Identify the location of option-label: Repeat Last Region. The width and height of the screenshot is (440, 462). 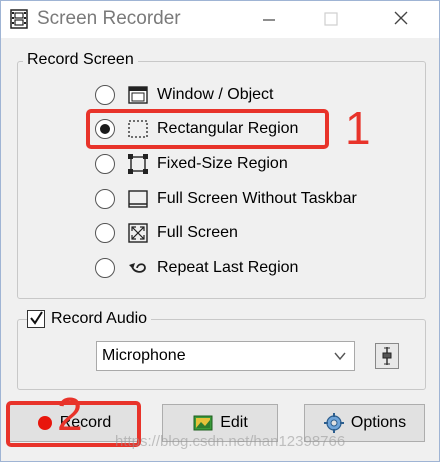
(228, 267).